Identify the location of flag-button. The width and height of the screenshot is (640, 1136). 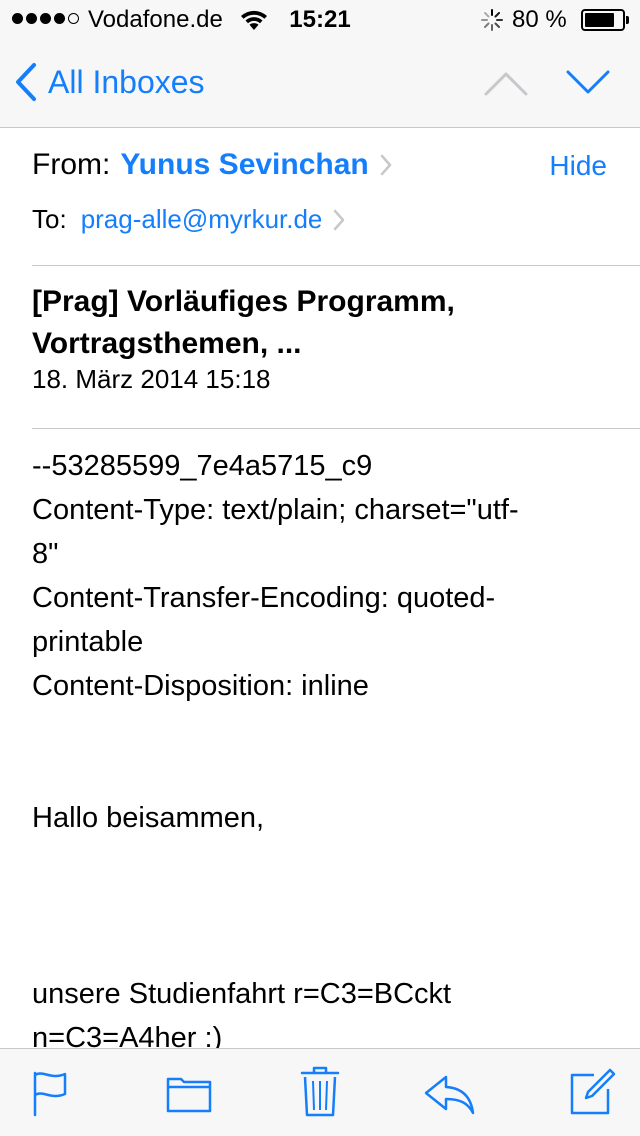
(50, 1095).